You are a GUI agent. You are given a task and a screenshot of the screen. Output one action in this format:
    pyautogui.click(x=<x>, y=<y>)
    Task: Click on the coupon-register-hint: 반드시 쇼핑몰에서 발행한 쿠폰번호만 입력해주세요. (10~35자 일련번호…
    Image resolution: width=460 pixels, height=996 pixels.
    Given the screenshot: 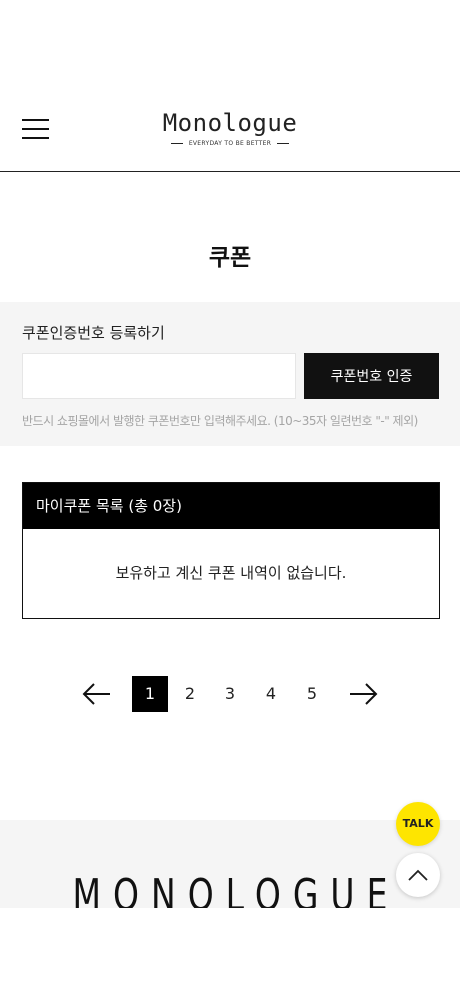 What is the action you would take?
    pyautogui.click(x=220, y=421)
    